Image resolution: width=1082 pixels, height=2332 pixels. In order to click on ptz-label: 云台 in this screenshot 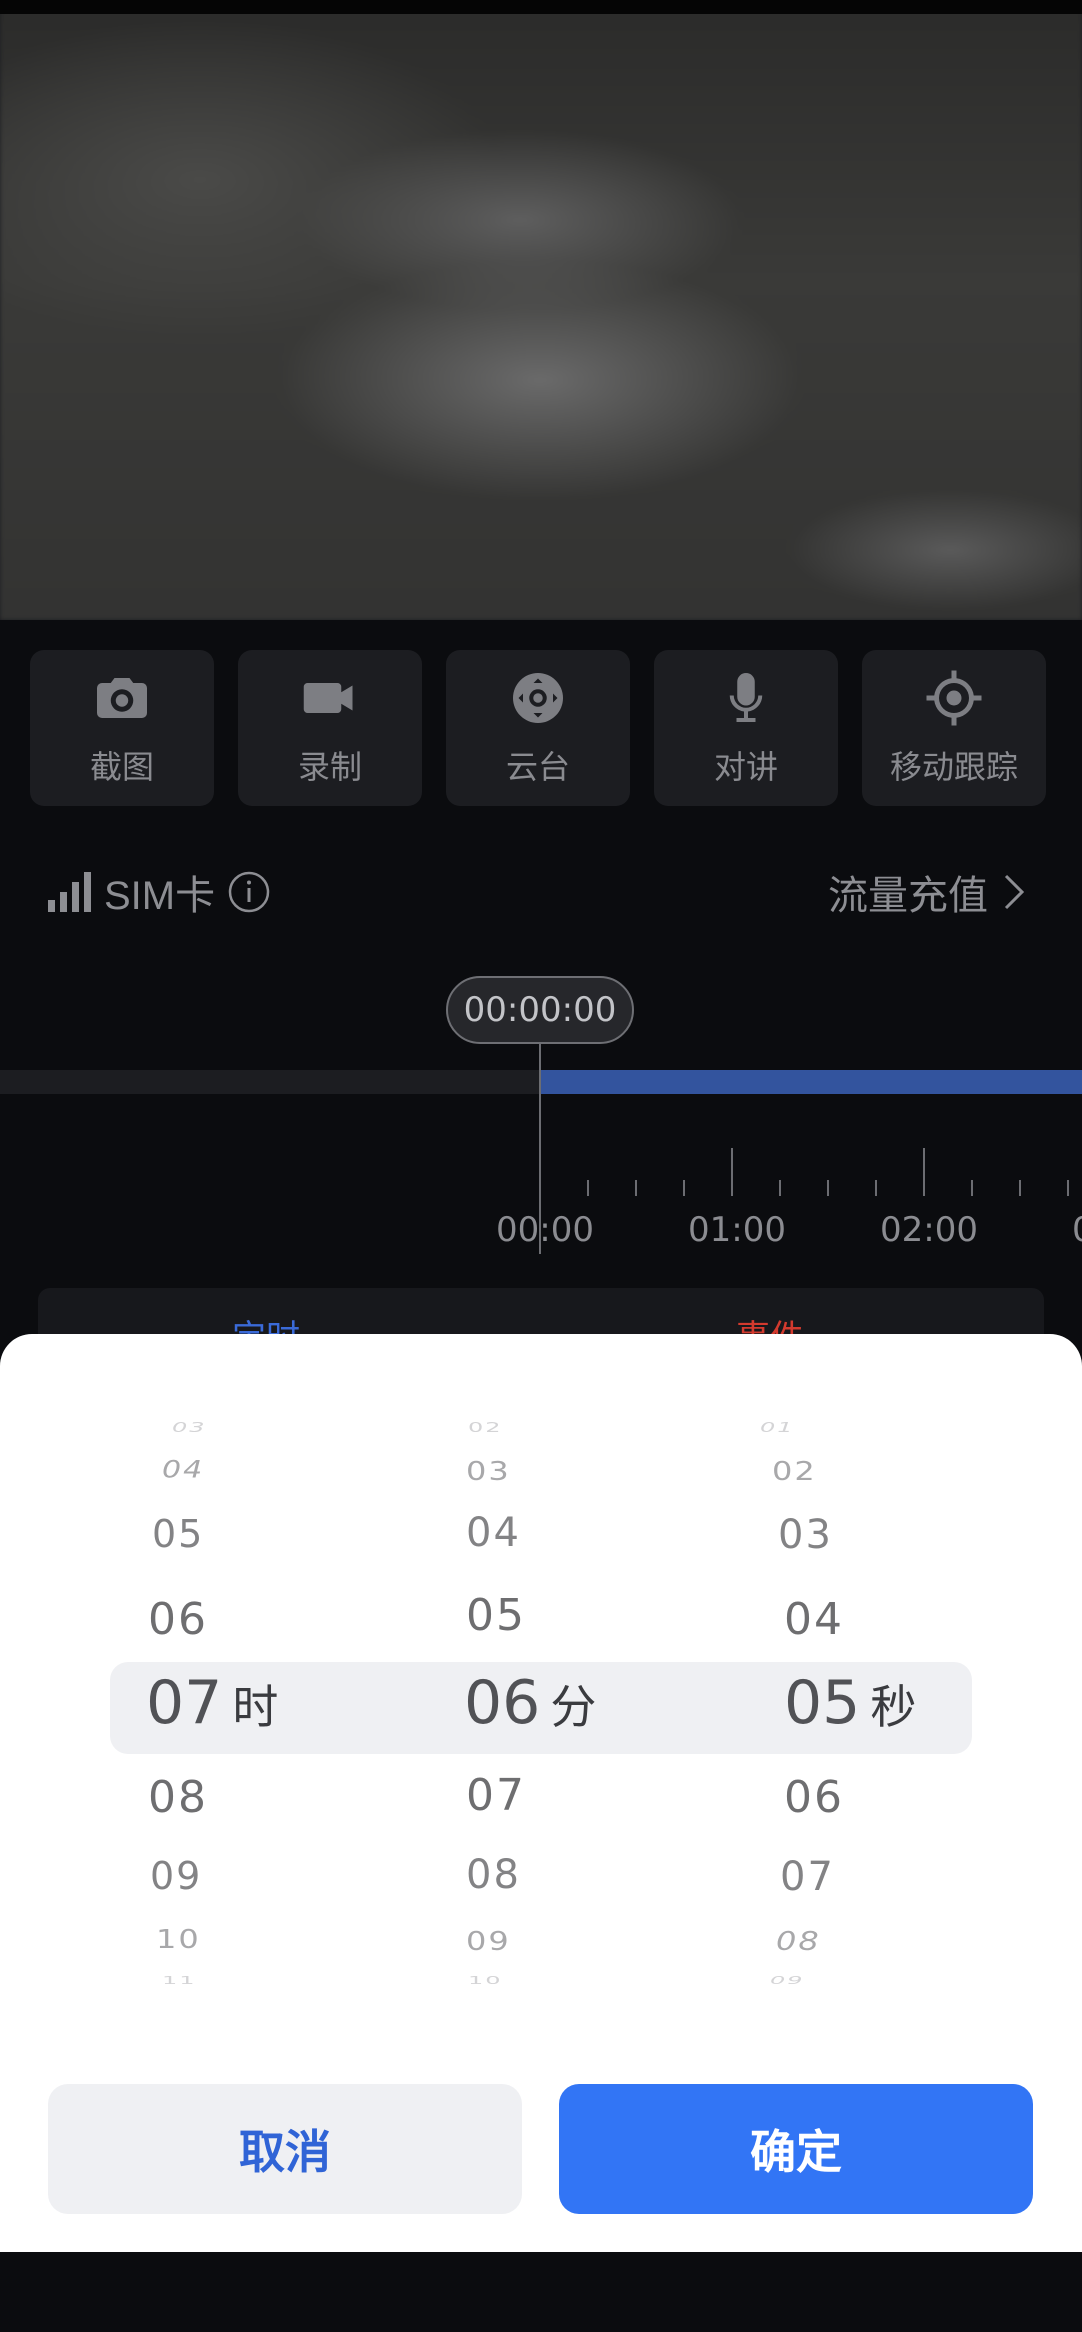, I will do `click(537, 767)`.